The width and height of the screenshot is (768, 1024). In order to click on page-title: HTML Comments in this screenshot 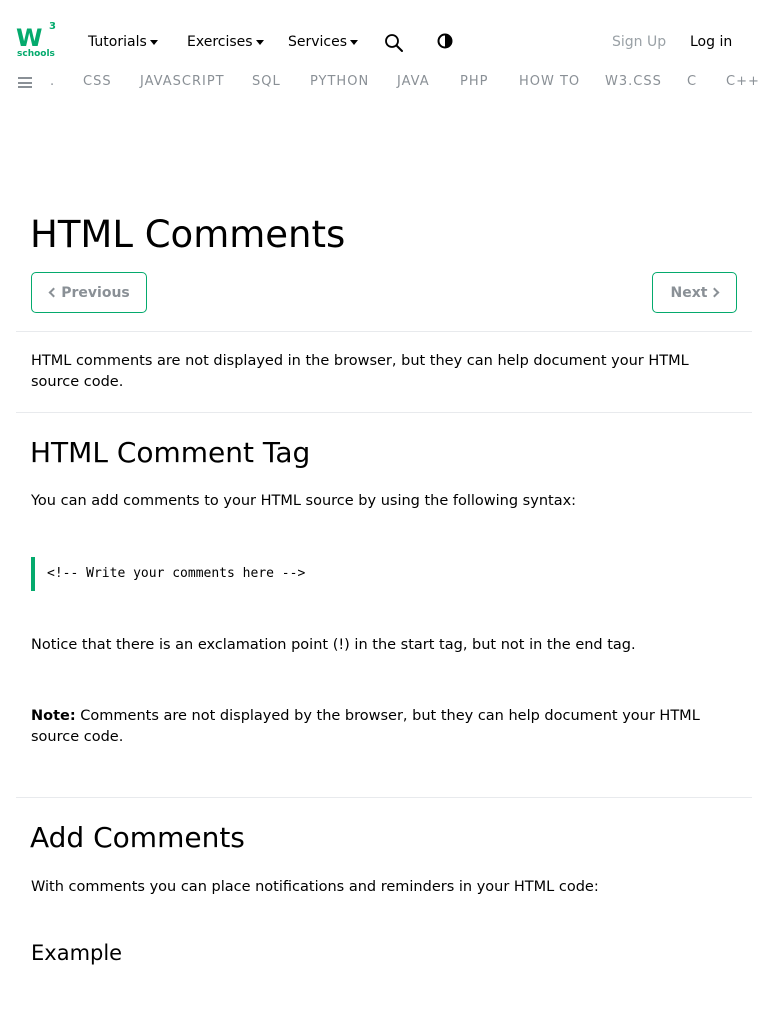, I will do `click(188, 234)`.